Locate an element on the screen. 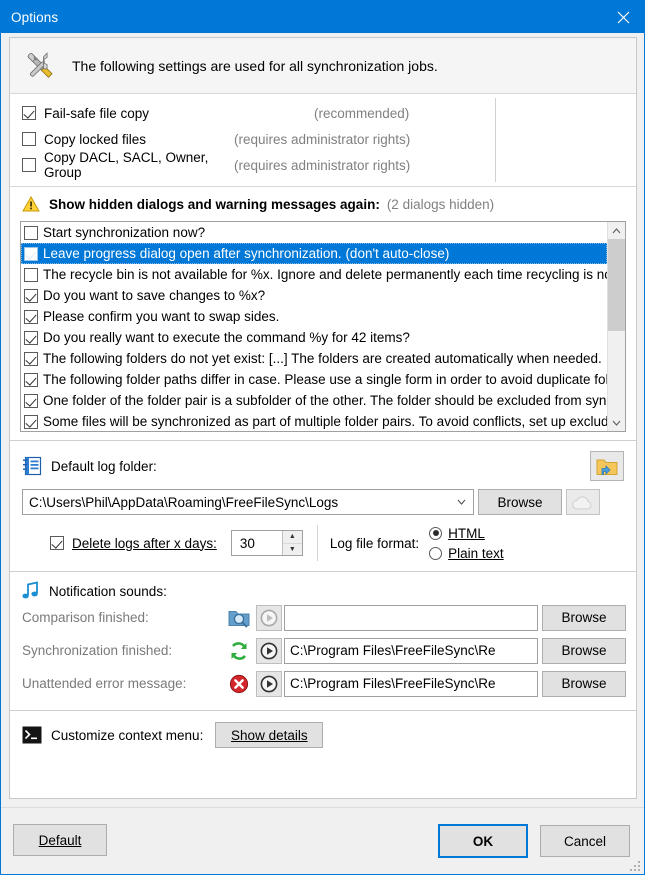 The image size is (645, 875). copy-locked-files-checkbox is located at coordinates (29, 139).